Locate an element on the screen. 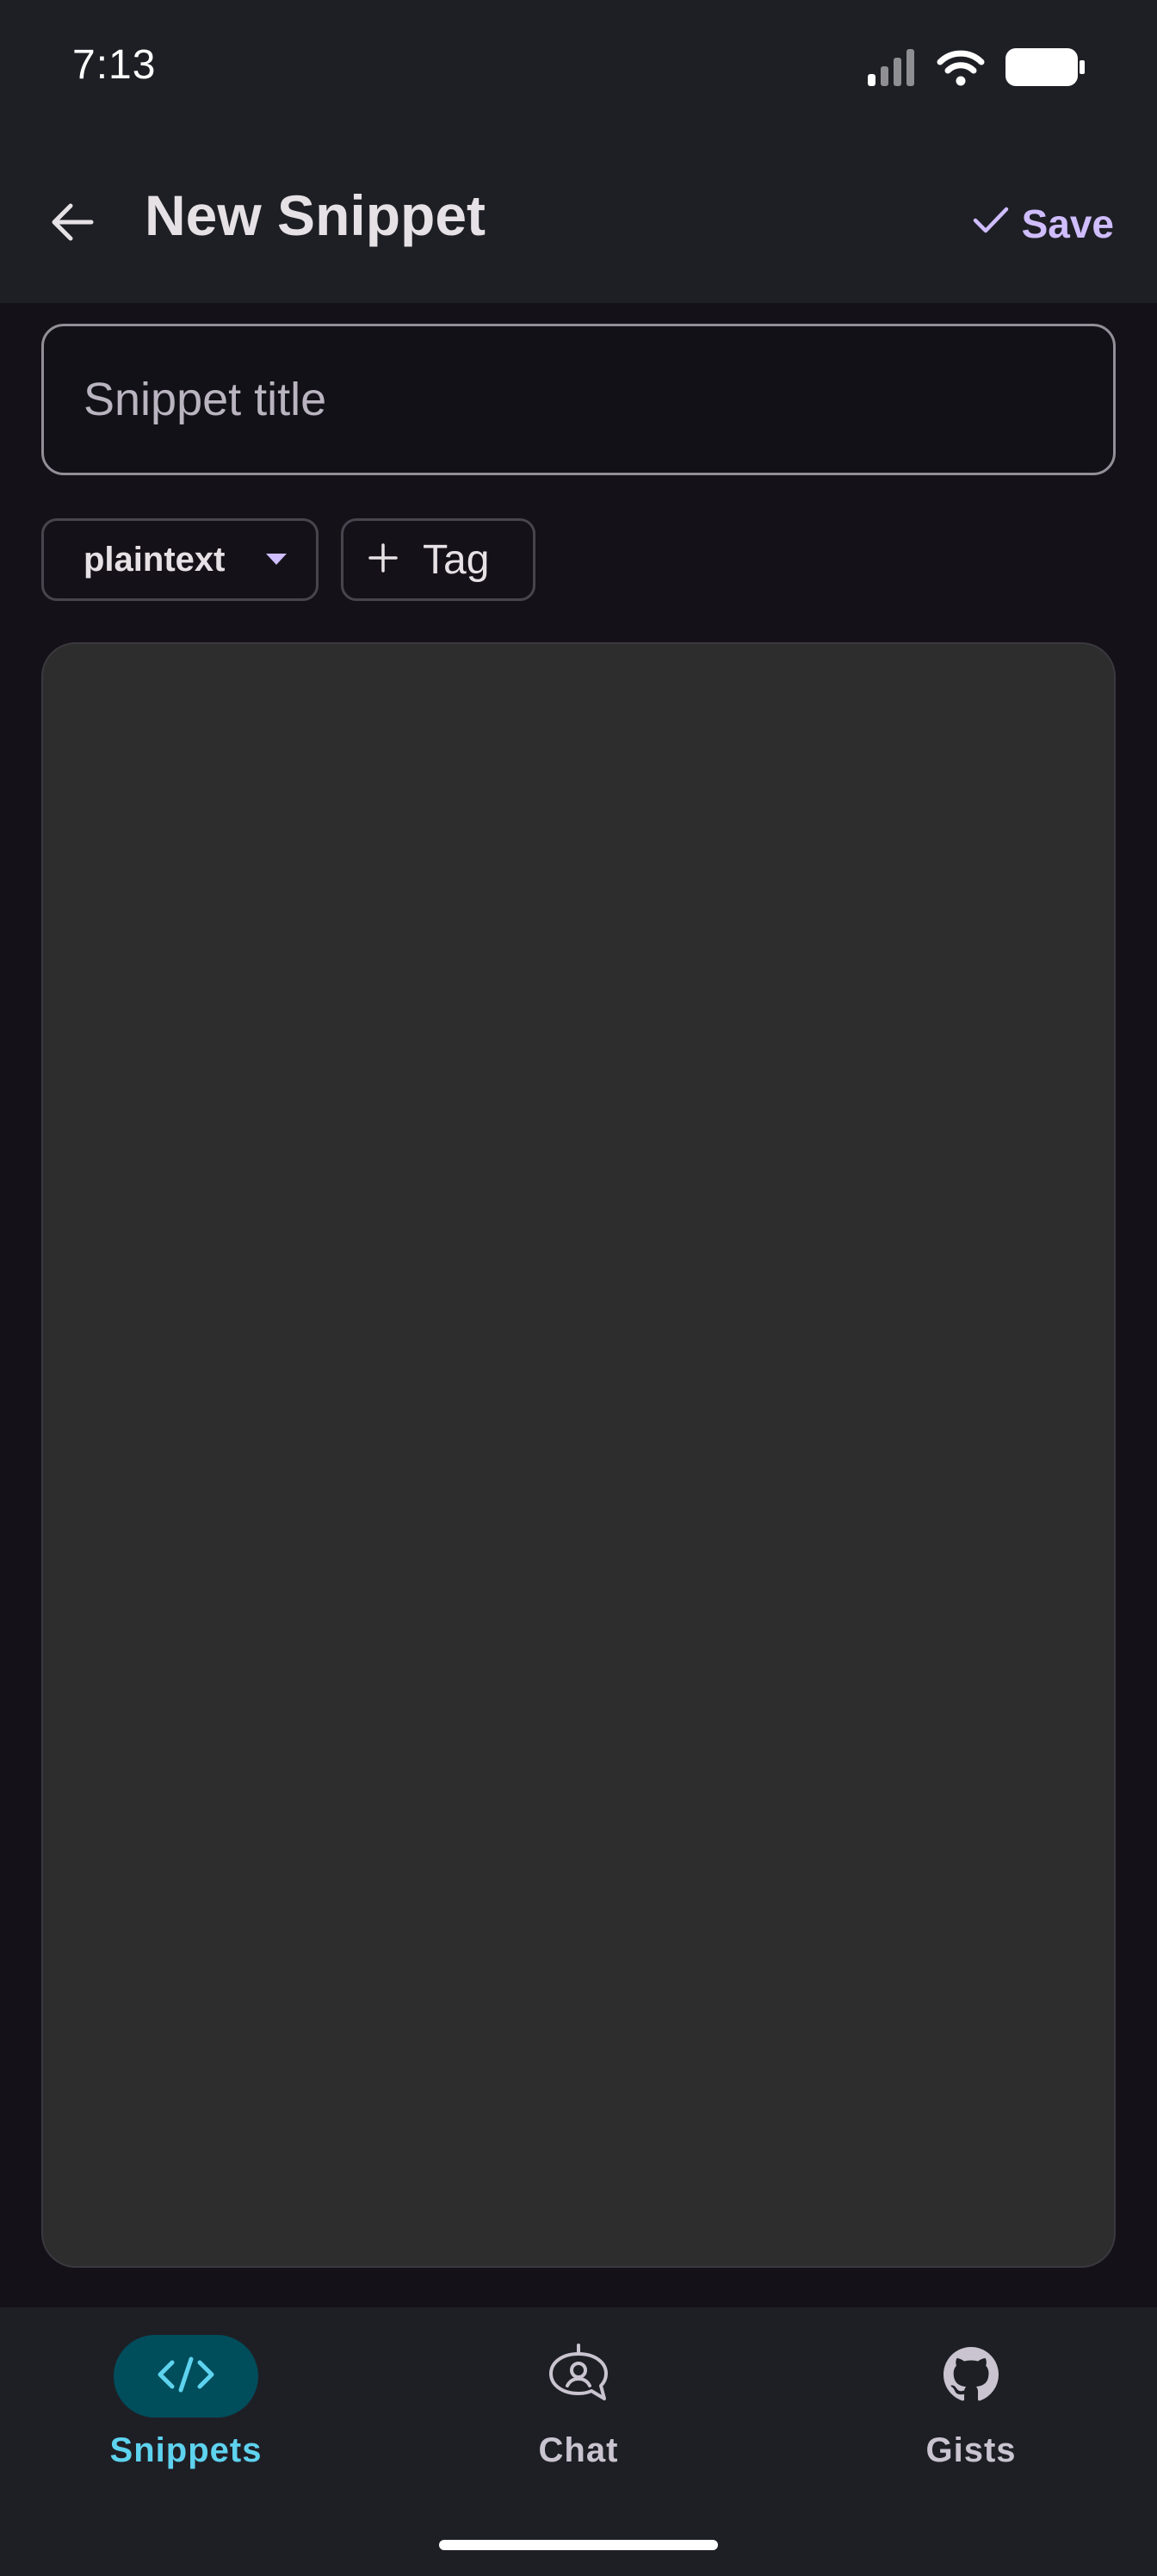 The width and height of the screenshot is (1157, 2576). nav-item-chat: Chat is located at coordinates (579, 2410).